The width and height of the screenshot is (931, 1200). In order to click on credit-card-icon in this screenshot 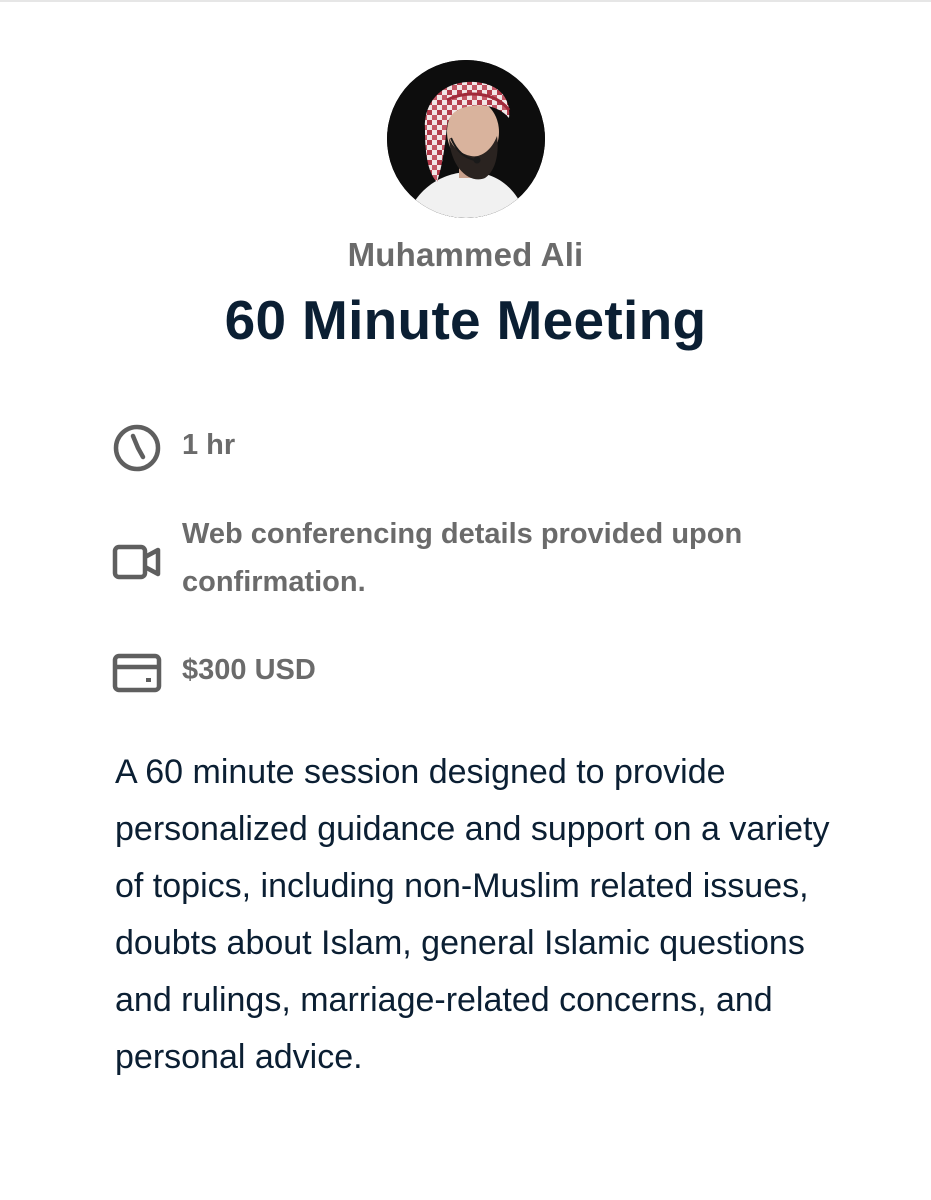, I will do `click(137, 673)`.